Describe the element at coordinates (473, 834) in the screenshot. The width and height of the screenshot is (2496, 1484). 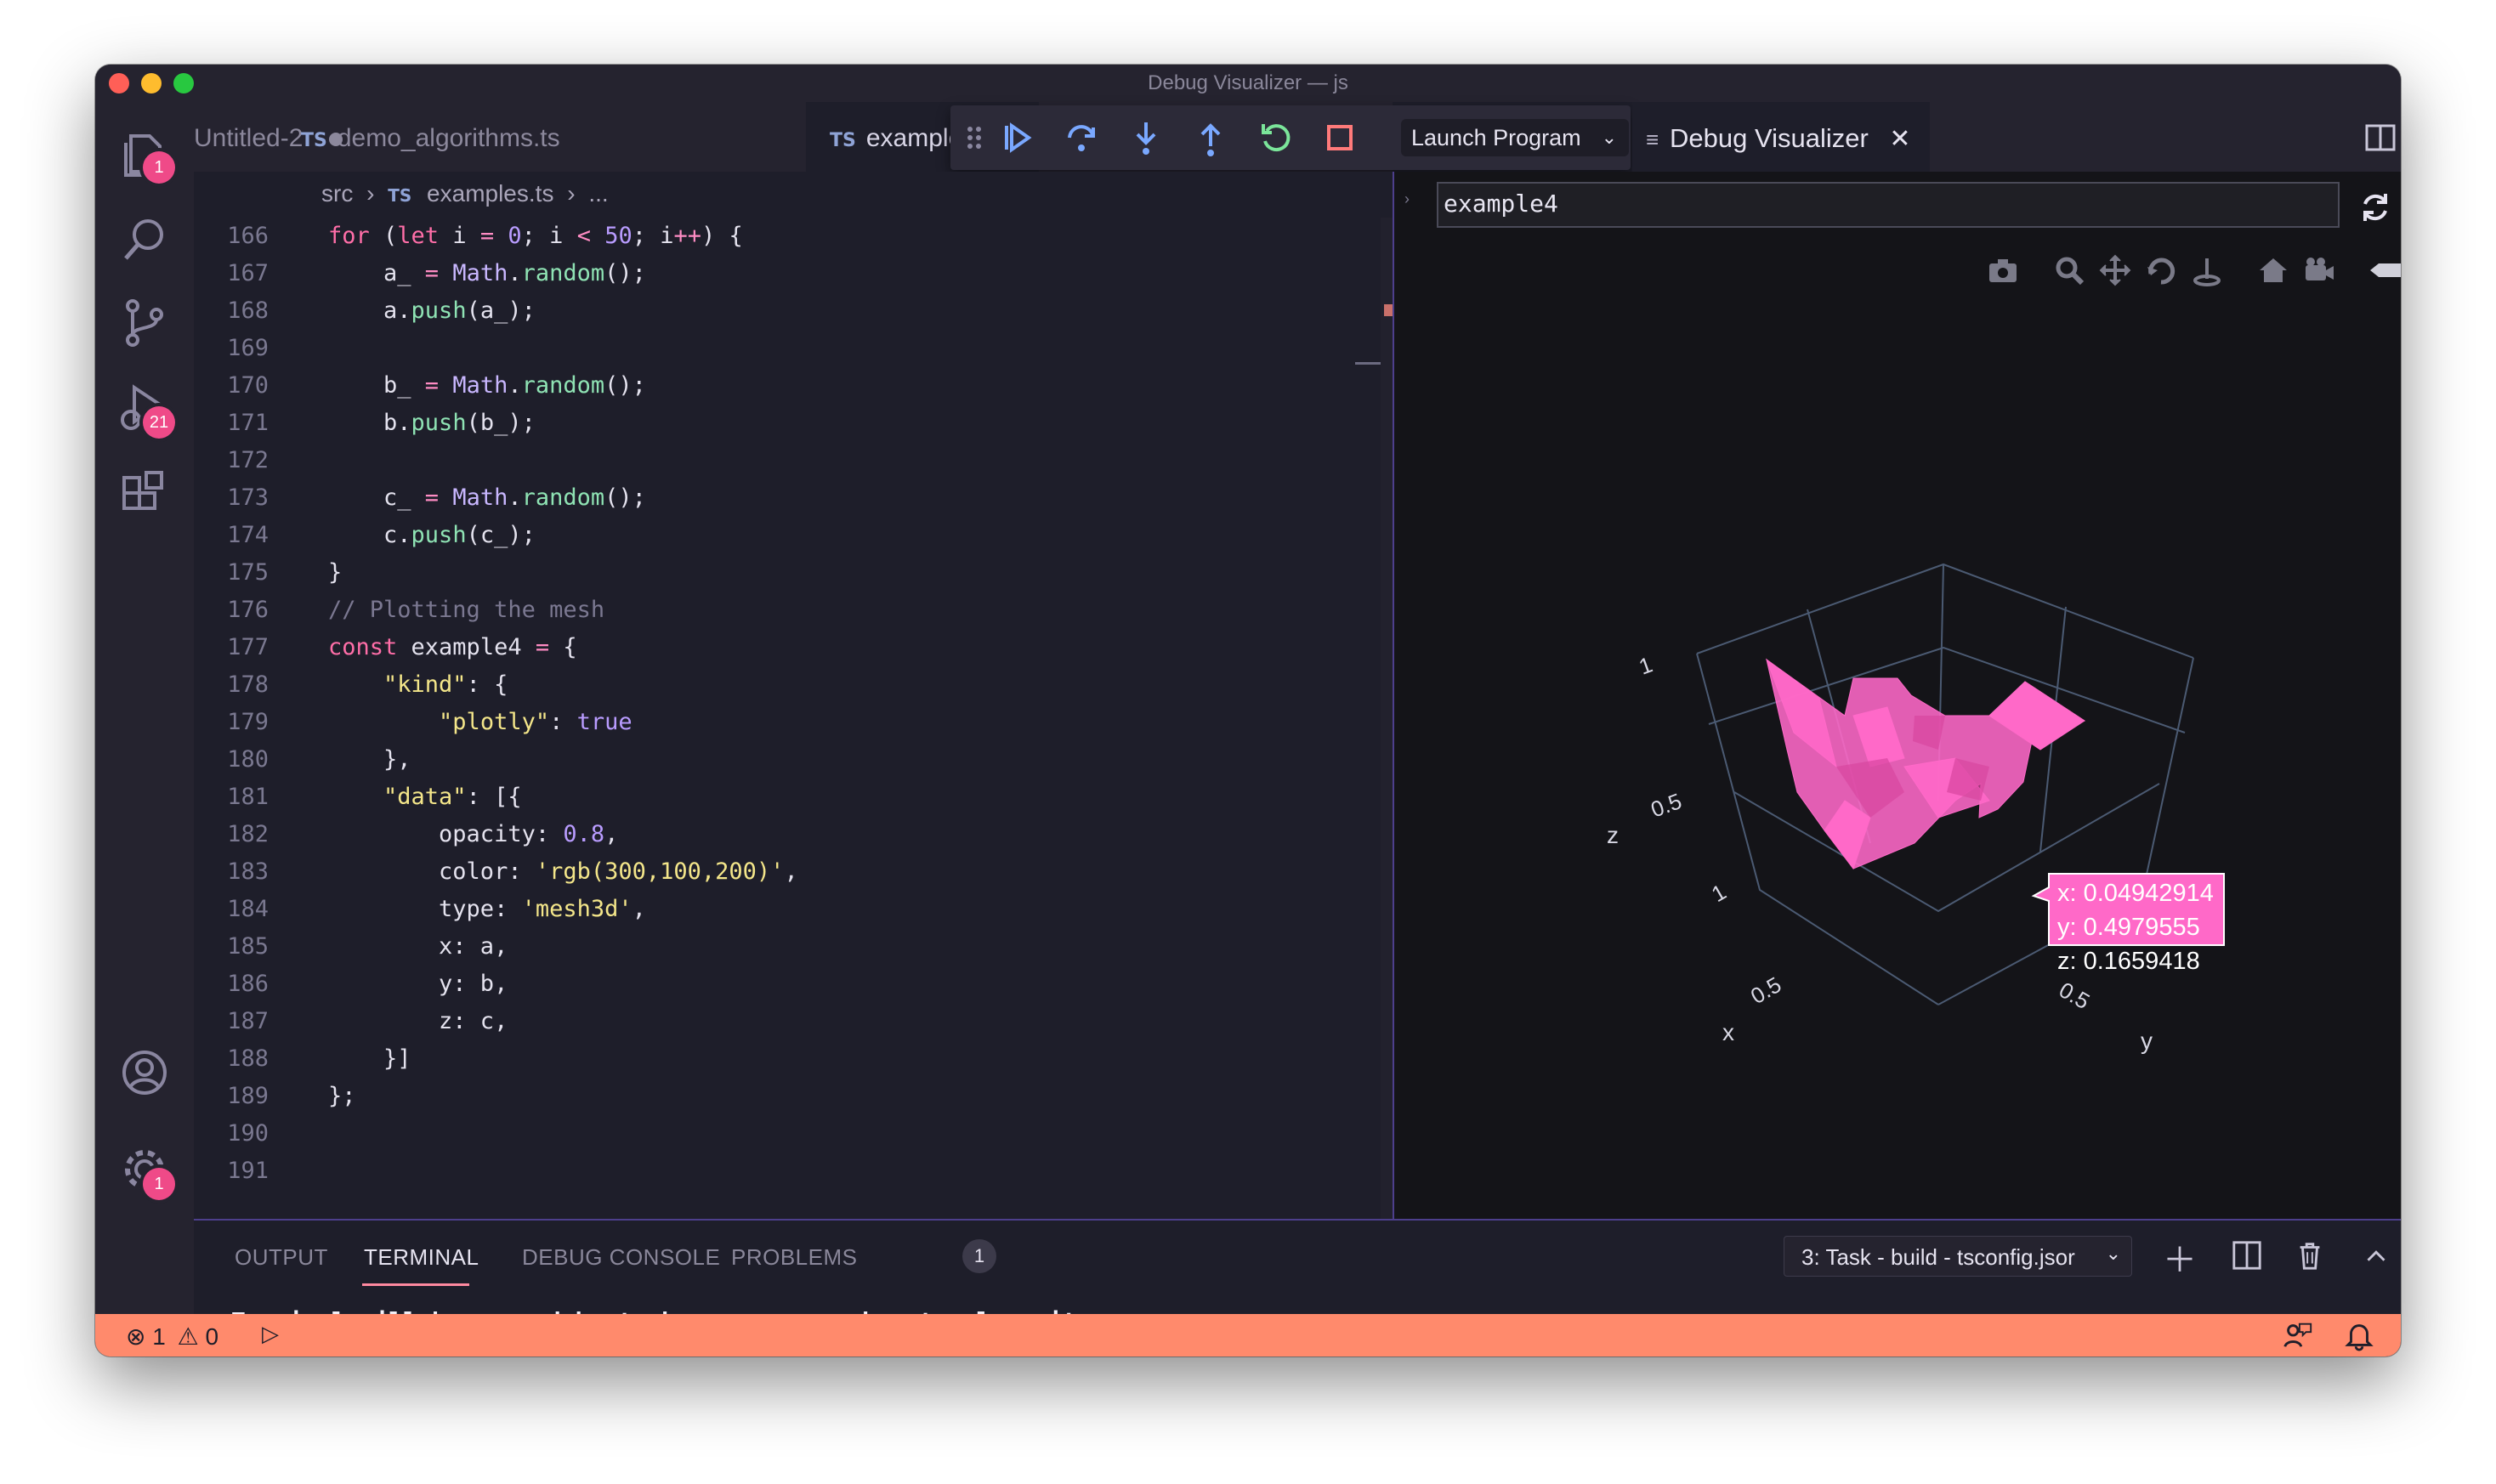
I see `code-line: opacity: 0.8,` at that location.